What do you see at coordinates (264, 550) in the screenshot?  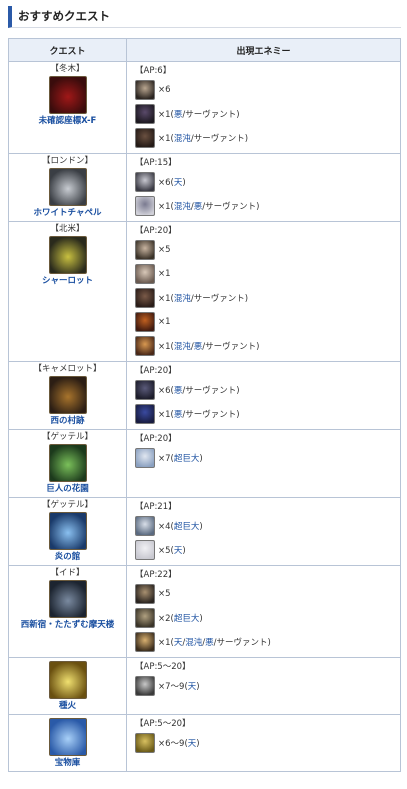 I see `enemy-entry: ×5(天)` at bounding box center [264, 550].